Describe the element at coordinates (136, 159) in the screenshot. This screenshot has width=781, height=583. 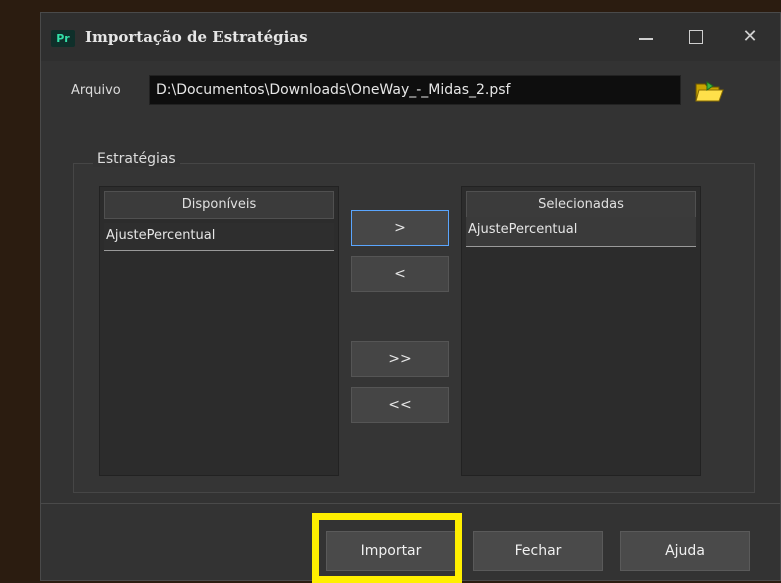
I see `strategies-group-title: Estratégias` at that location.